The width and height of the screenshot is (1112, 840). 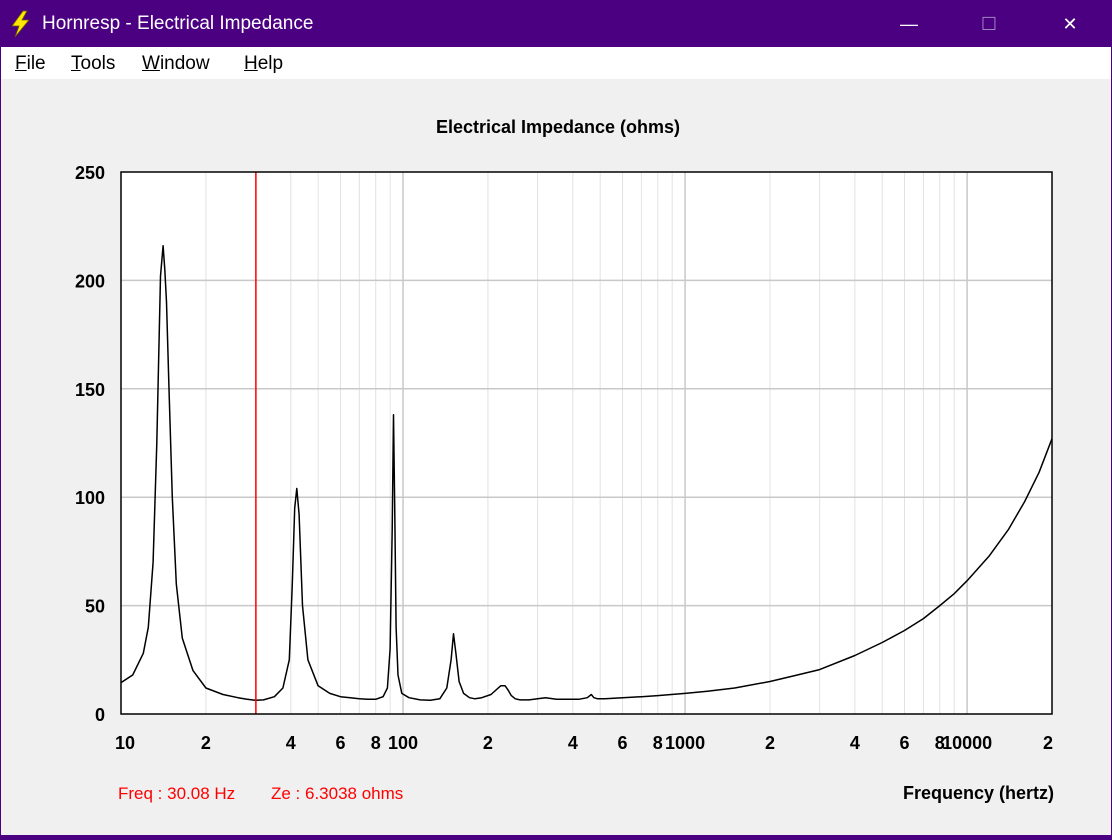 What do you see at coordinates (909, 24) in the screenshot?
I see `minimize-button: —` at bounding box center [909, 24].